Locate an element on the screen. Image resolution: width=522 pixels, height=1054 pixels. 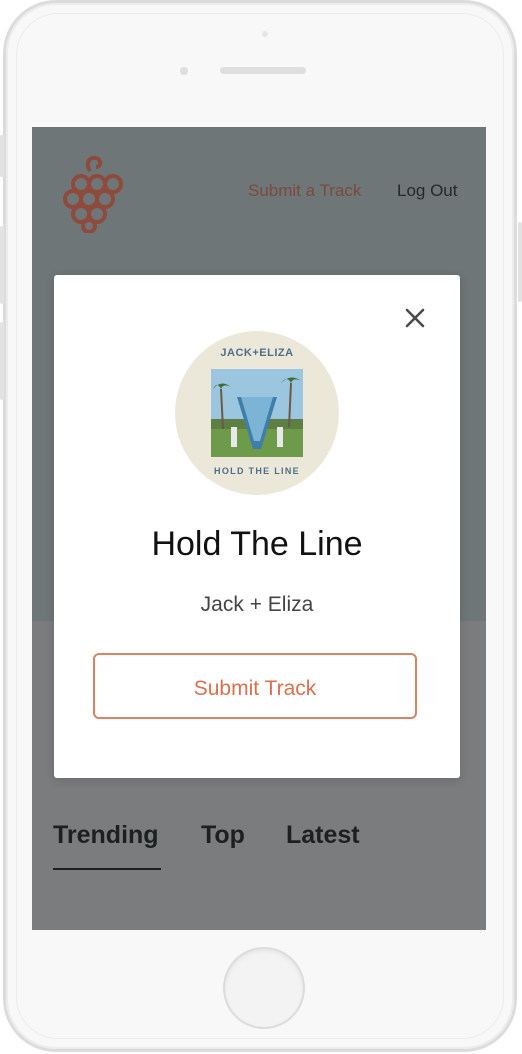
track-title: Hold The Line is located at coordinates (257, 544).